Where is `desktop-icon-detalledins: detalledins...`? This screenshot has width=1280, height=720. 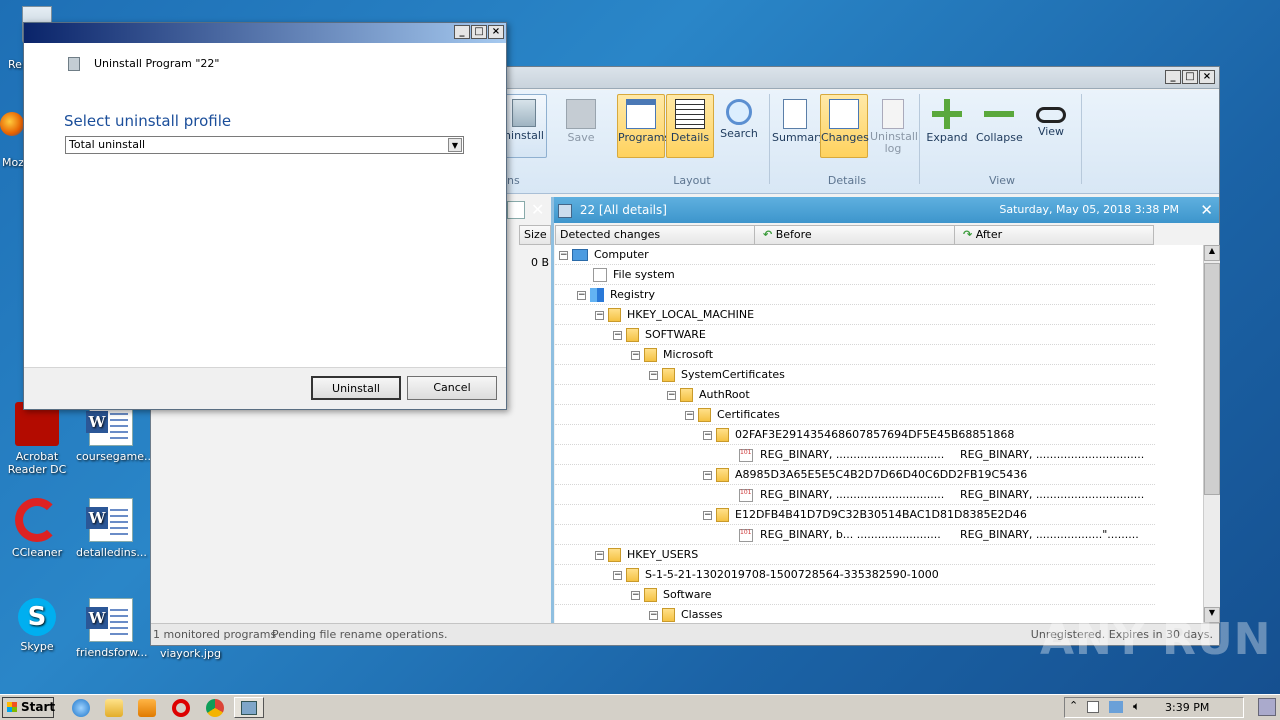
desktop-icon-detalledins: detalledins... is located at coordinates (111, 528).